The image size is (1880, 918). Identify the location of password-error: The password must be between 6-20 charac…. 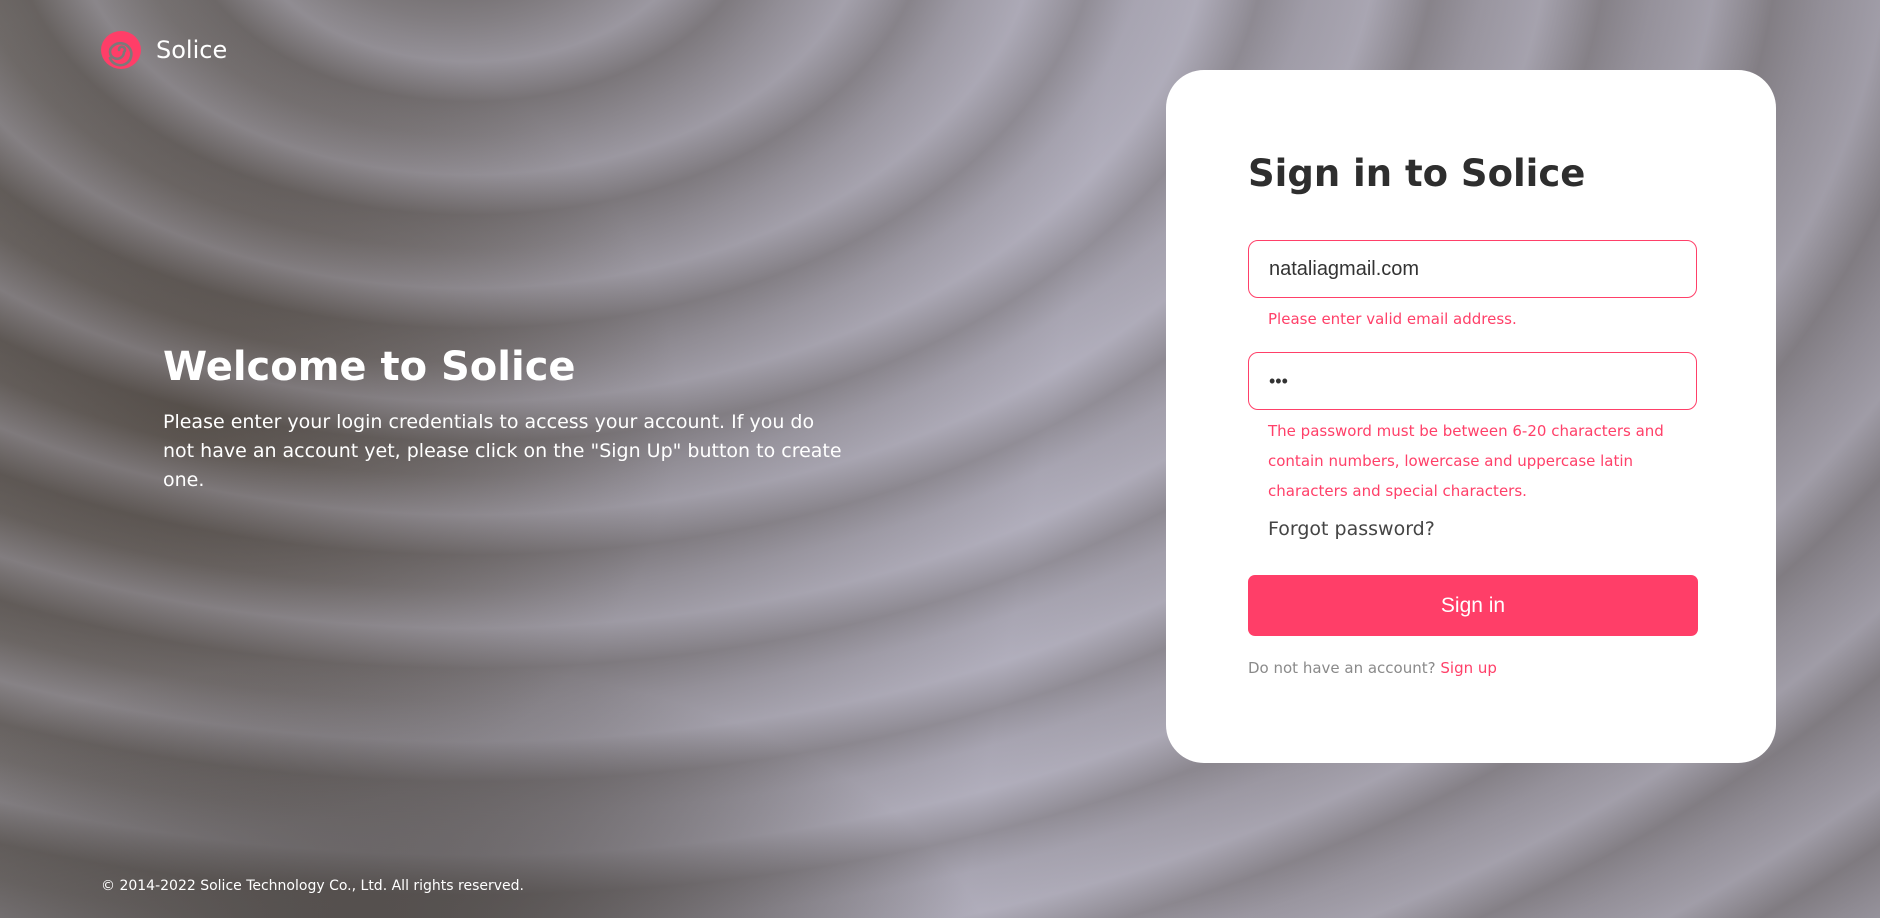
(1466, 461).